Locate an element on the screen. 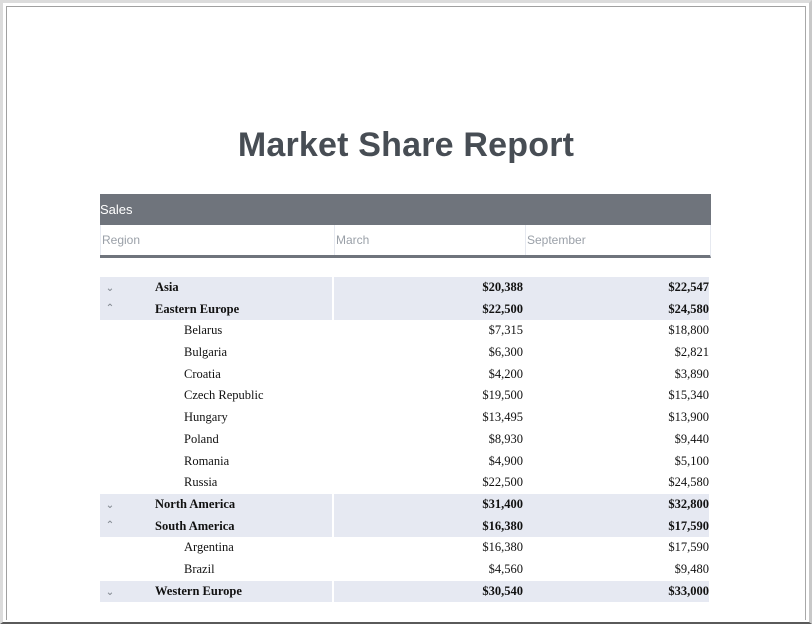  group-name: Asia is located at coordinates (167, 287).